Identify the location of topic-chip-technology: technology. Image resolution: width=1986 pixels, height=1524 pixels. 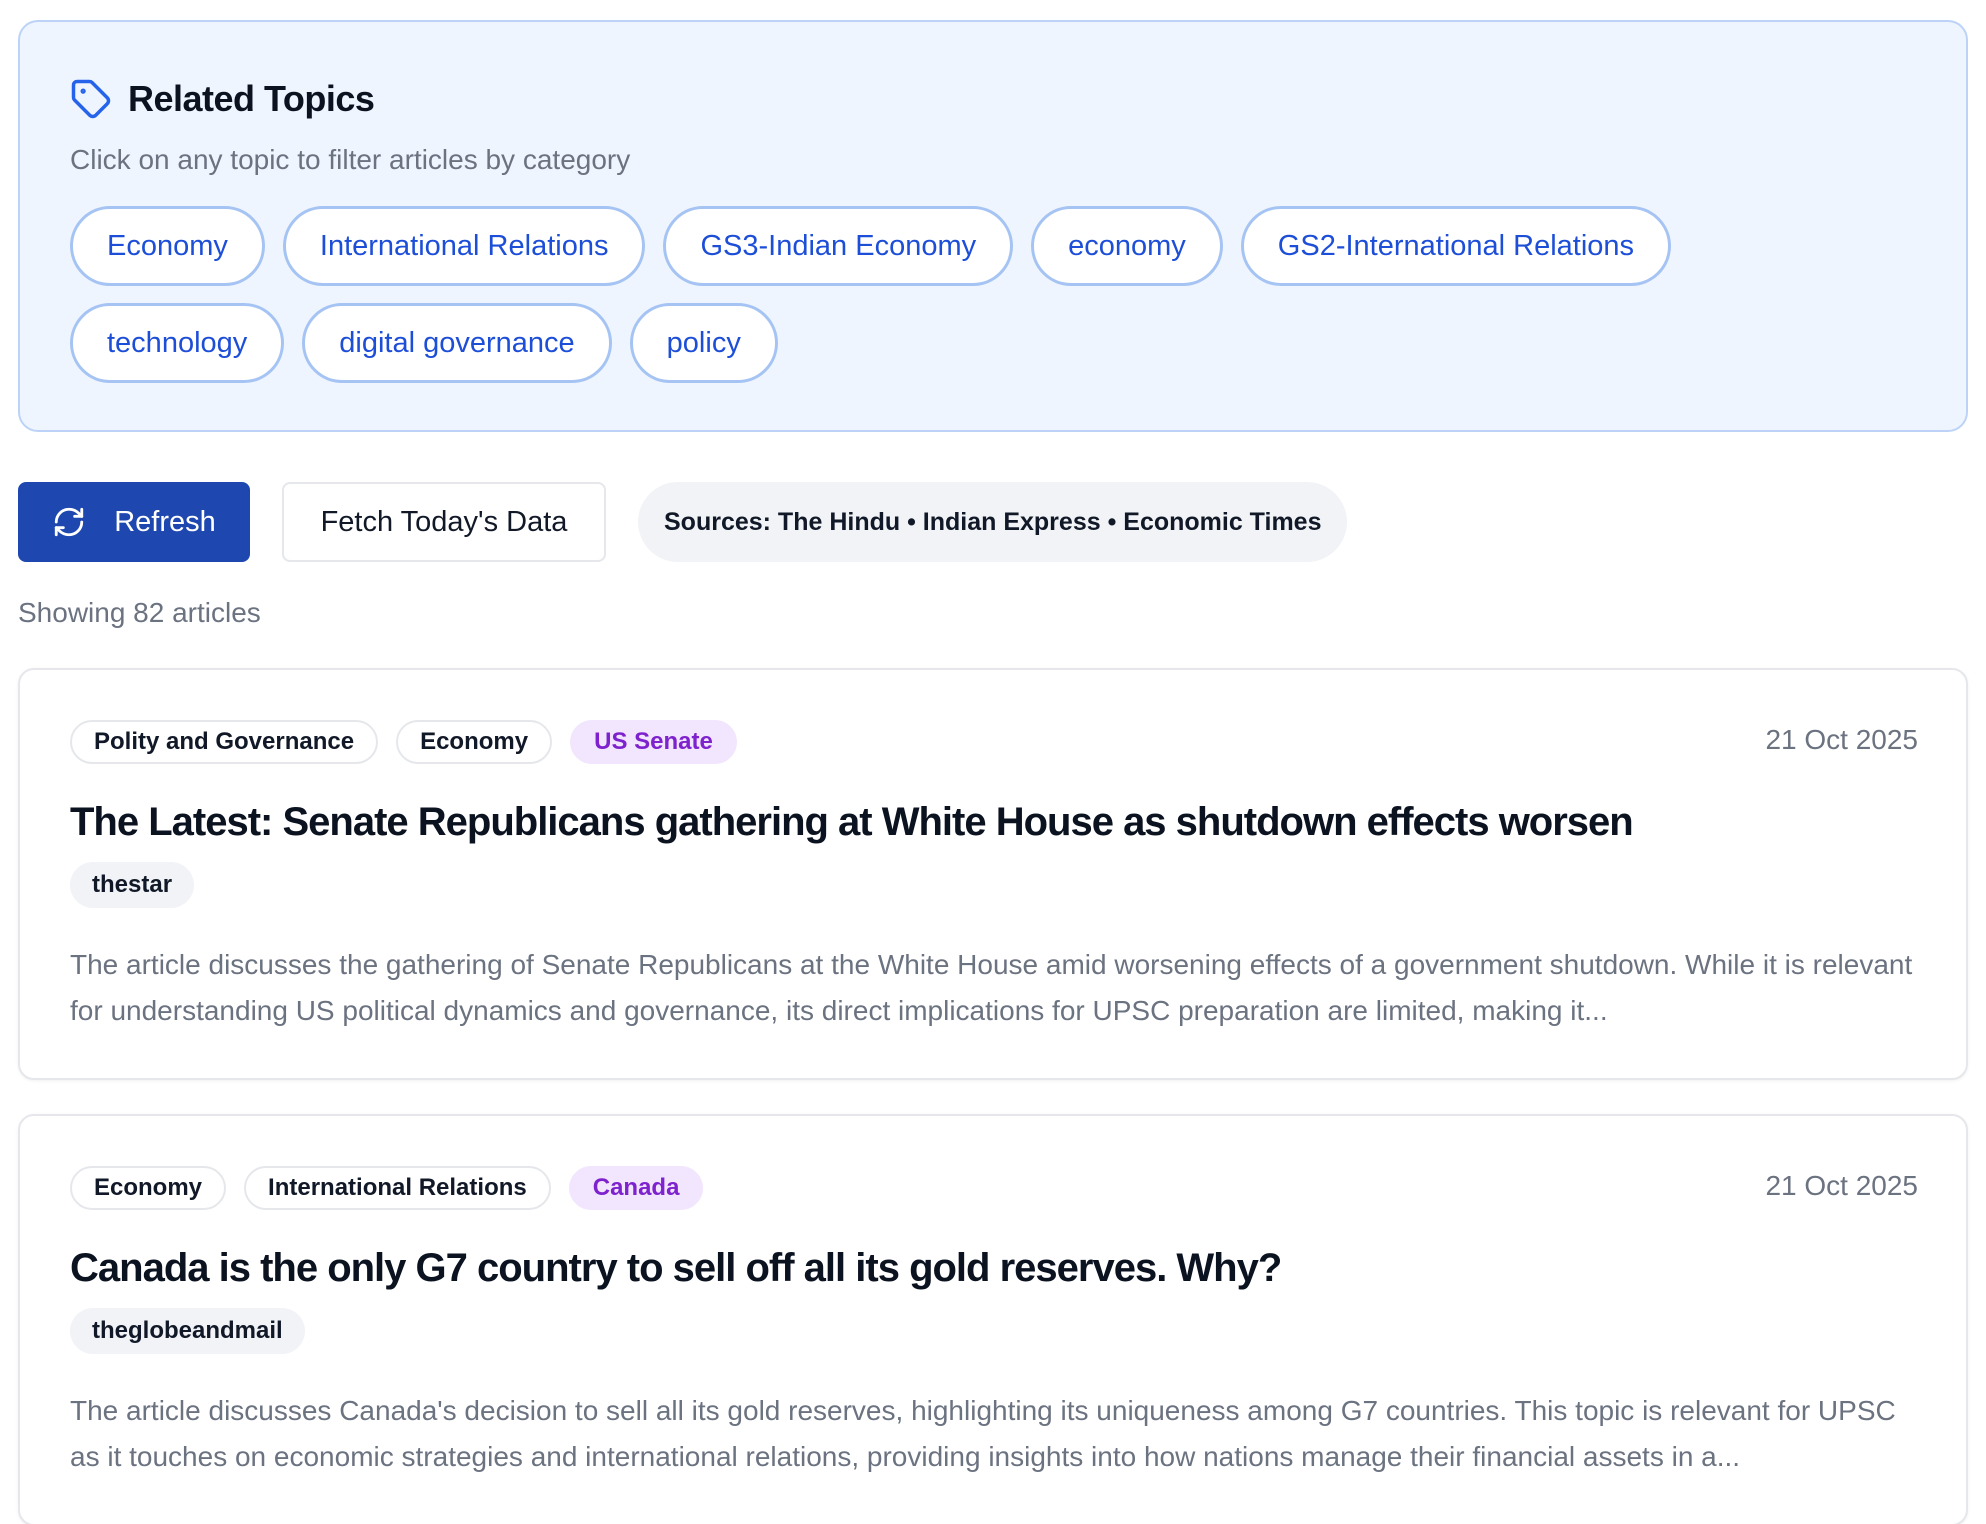
(177, 343).